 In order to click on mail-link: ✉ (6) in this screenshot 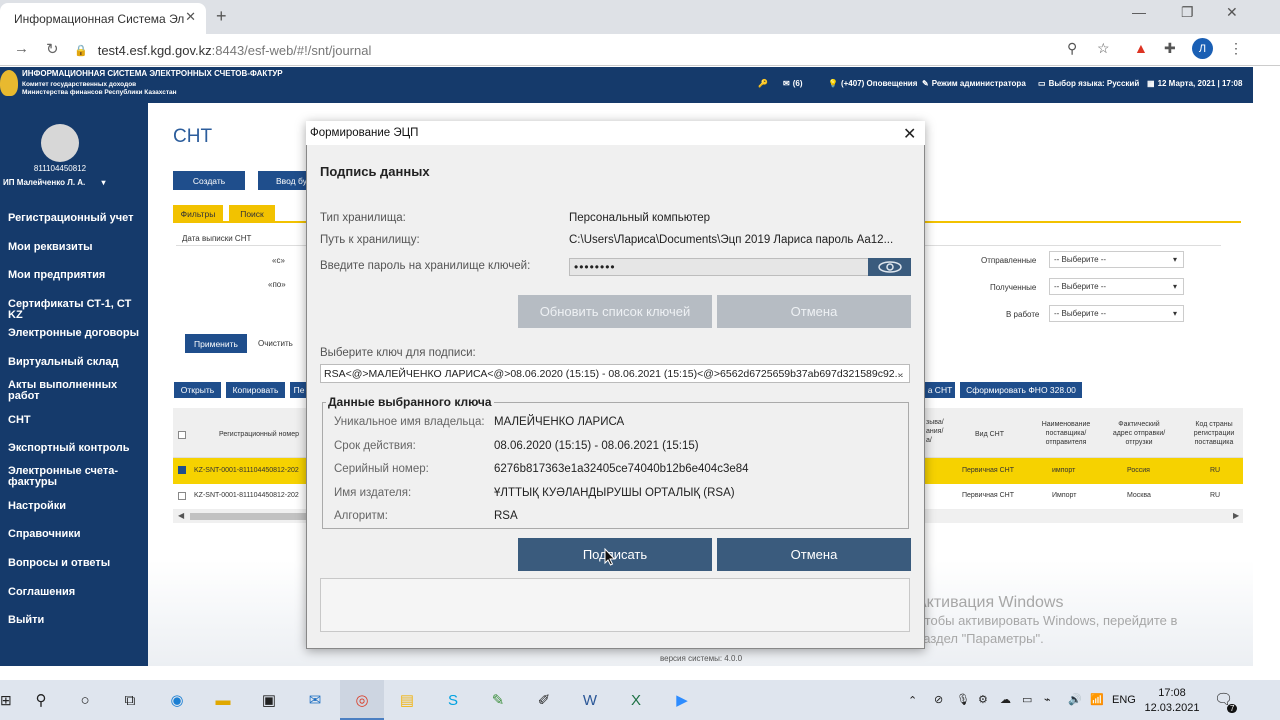, I will do `click(792, 83)`.